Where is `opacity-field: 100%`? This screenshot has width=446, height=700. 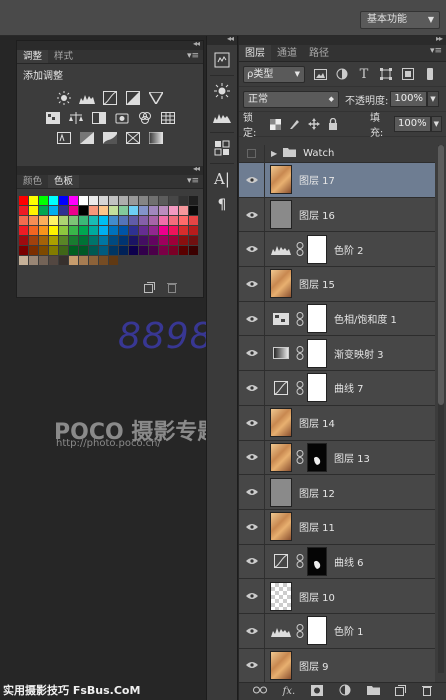
opacity-field: 100% is located at coordinates (408, 99).